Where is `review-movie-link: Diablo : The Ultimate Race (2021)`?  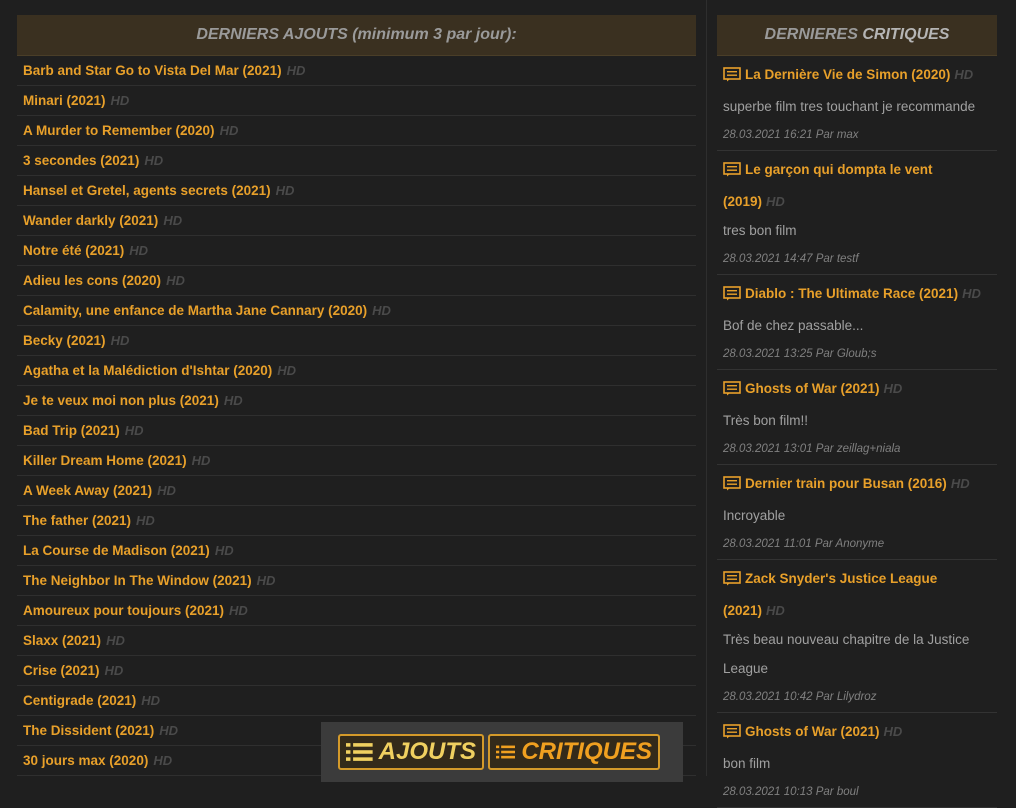
review-movie-link: Diablo : The Ultimate Race (2021) is located at coordinates (851, 293).